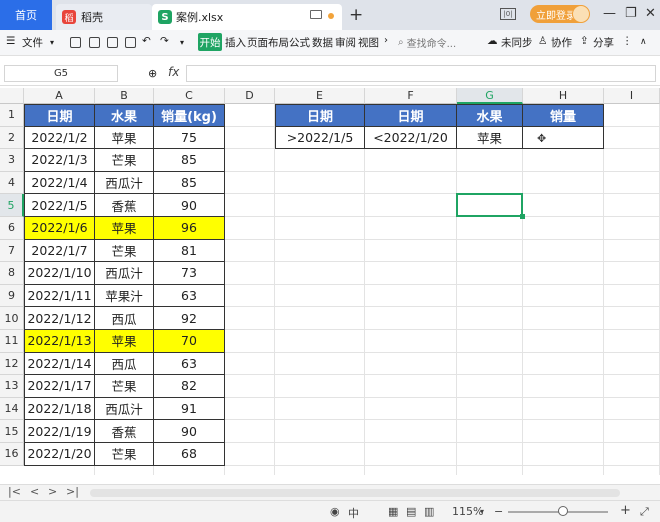 Image resolution: width=660 pixels, height=522 pixels. What do you see at coordinates (644, 512) in the screenshot?
I see `fullscreen-icon: ⤢` at bounding box center [644, 512].